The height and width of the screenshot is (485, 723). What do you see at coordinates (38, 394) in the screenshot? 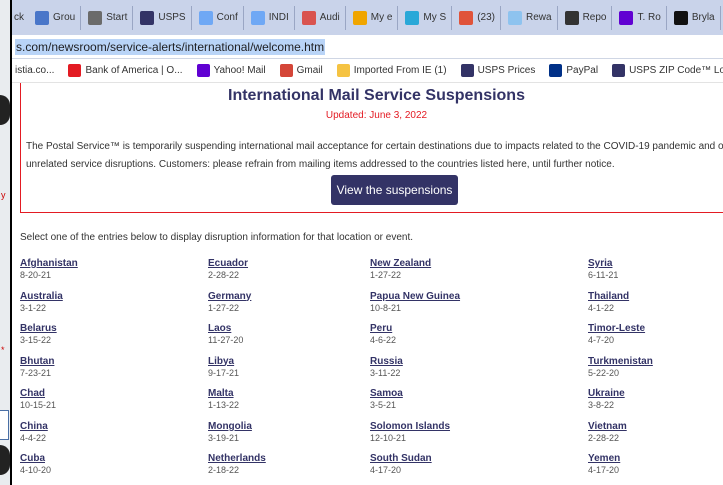
I see `country-link: Chad` at bounding box center [38, 394].